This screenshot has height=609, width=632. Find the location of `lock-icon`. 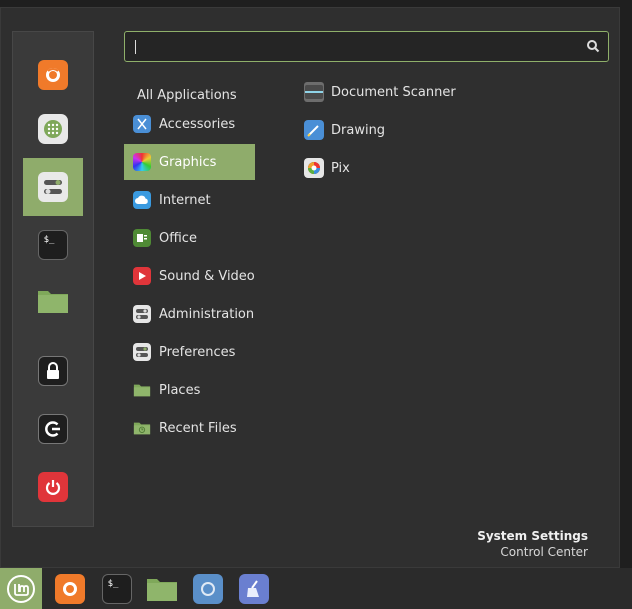

lock-icon is located at coordinates (53, 371).